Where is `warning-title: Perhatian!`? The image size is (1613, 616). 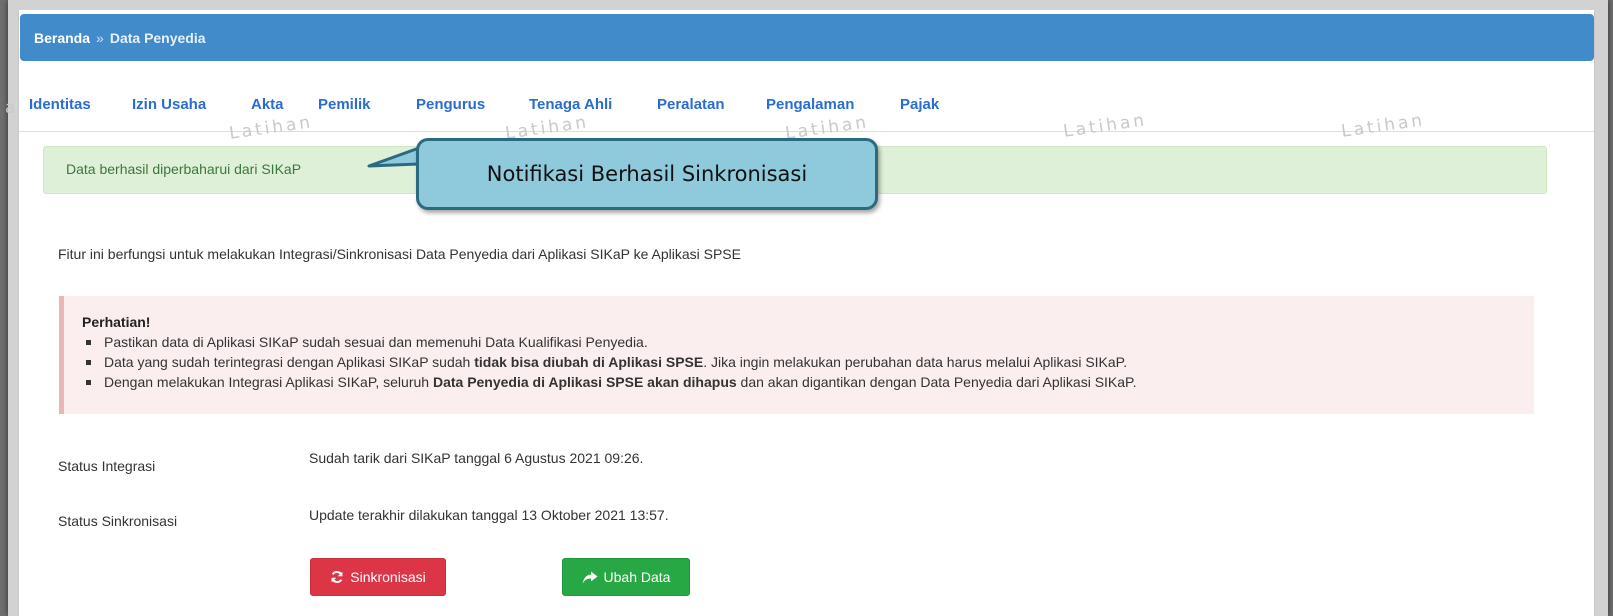
warning-title: Perhatian! is located at coordinates (116, 322).